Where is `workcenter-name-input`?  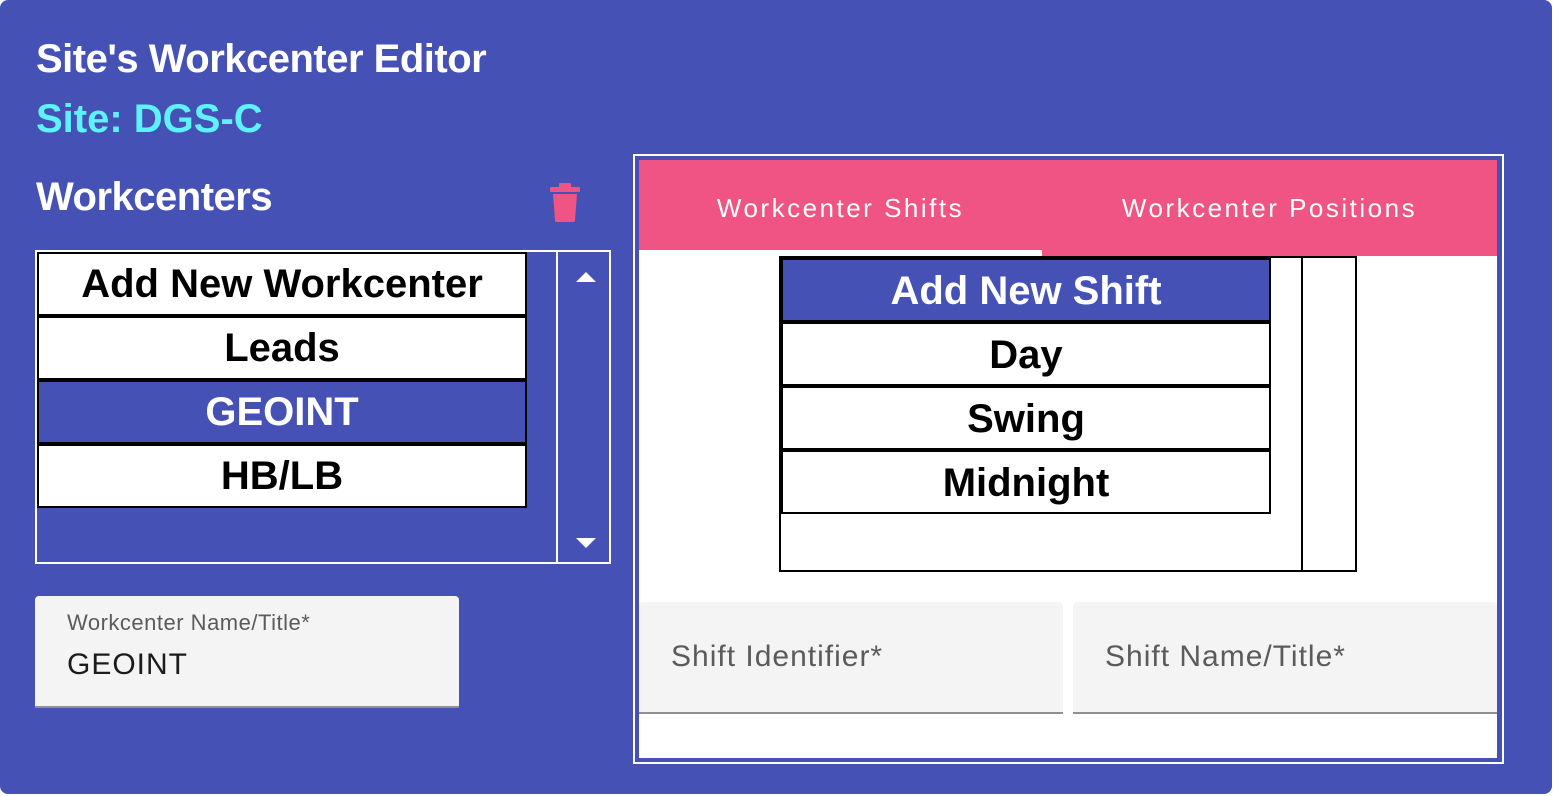
workcenter-name-input is located at coordinates (257, 665).